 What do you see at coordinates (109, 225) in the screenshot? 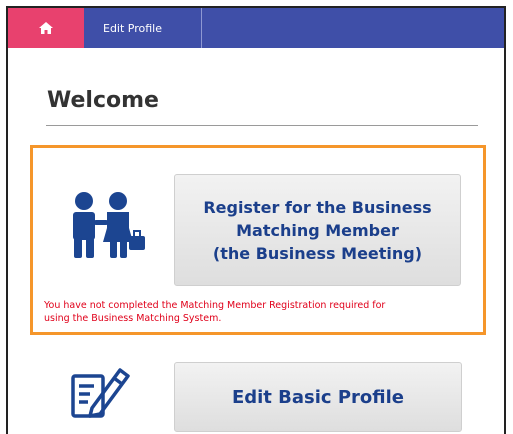
I see `business-people-icon` at bounding box center [109, 225].